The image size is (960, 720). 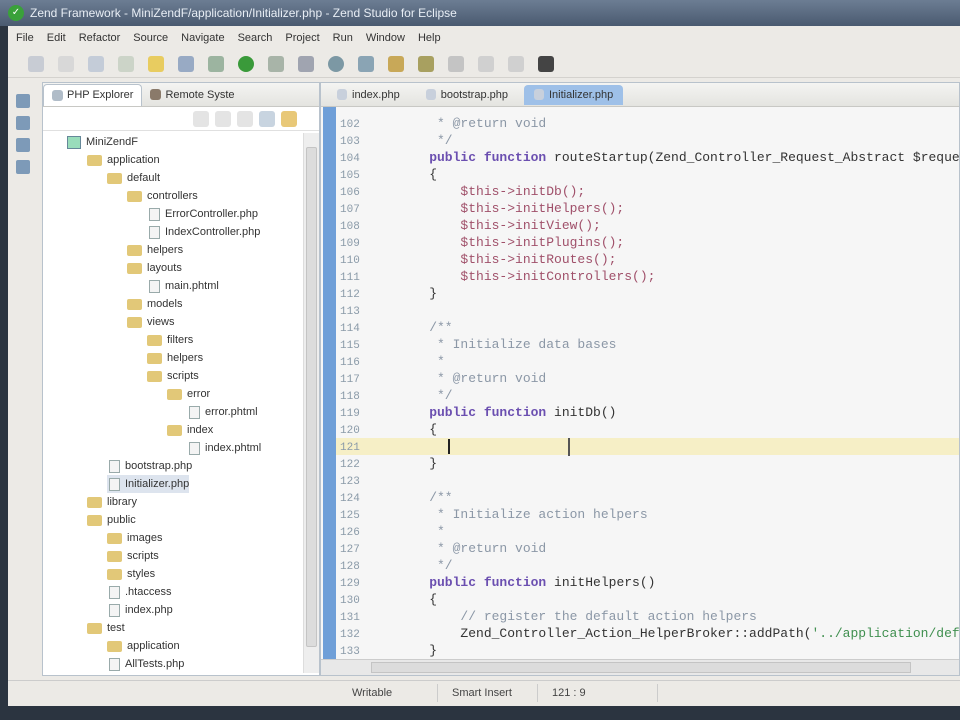 What do you see at coordinates (245, 118) in the screenshot?
I see `up-icon` at bounding box center [245, 118].